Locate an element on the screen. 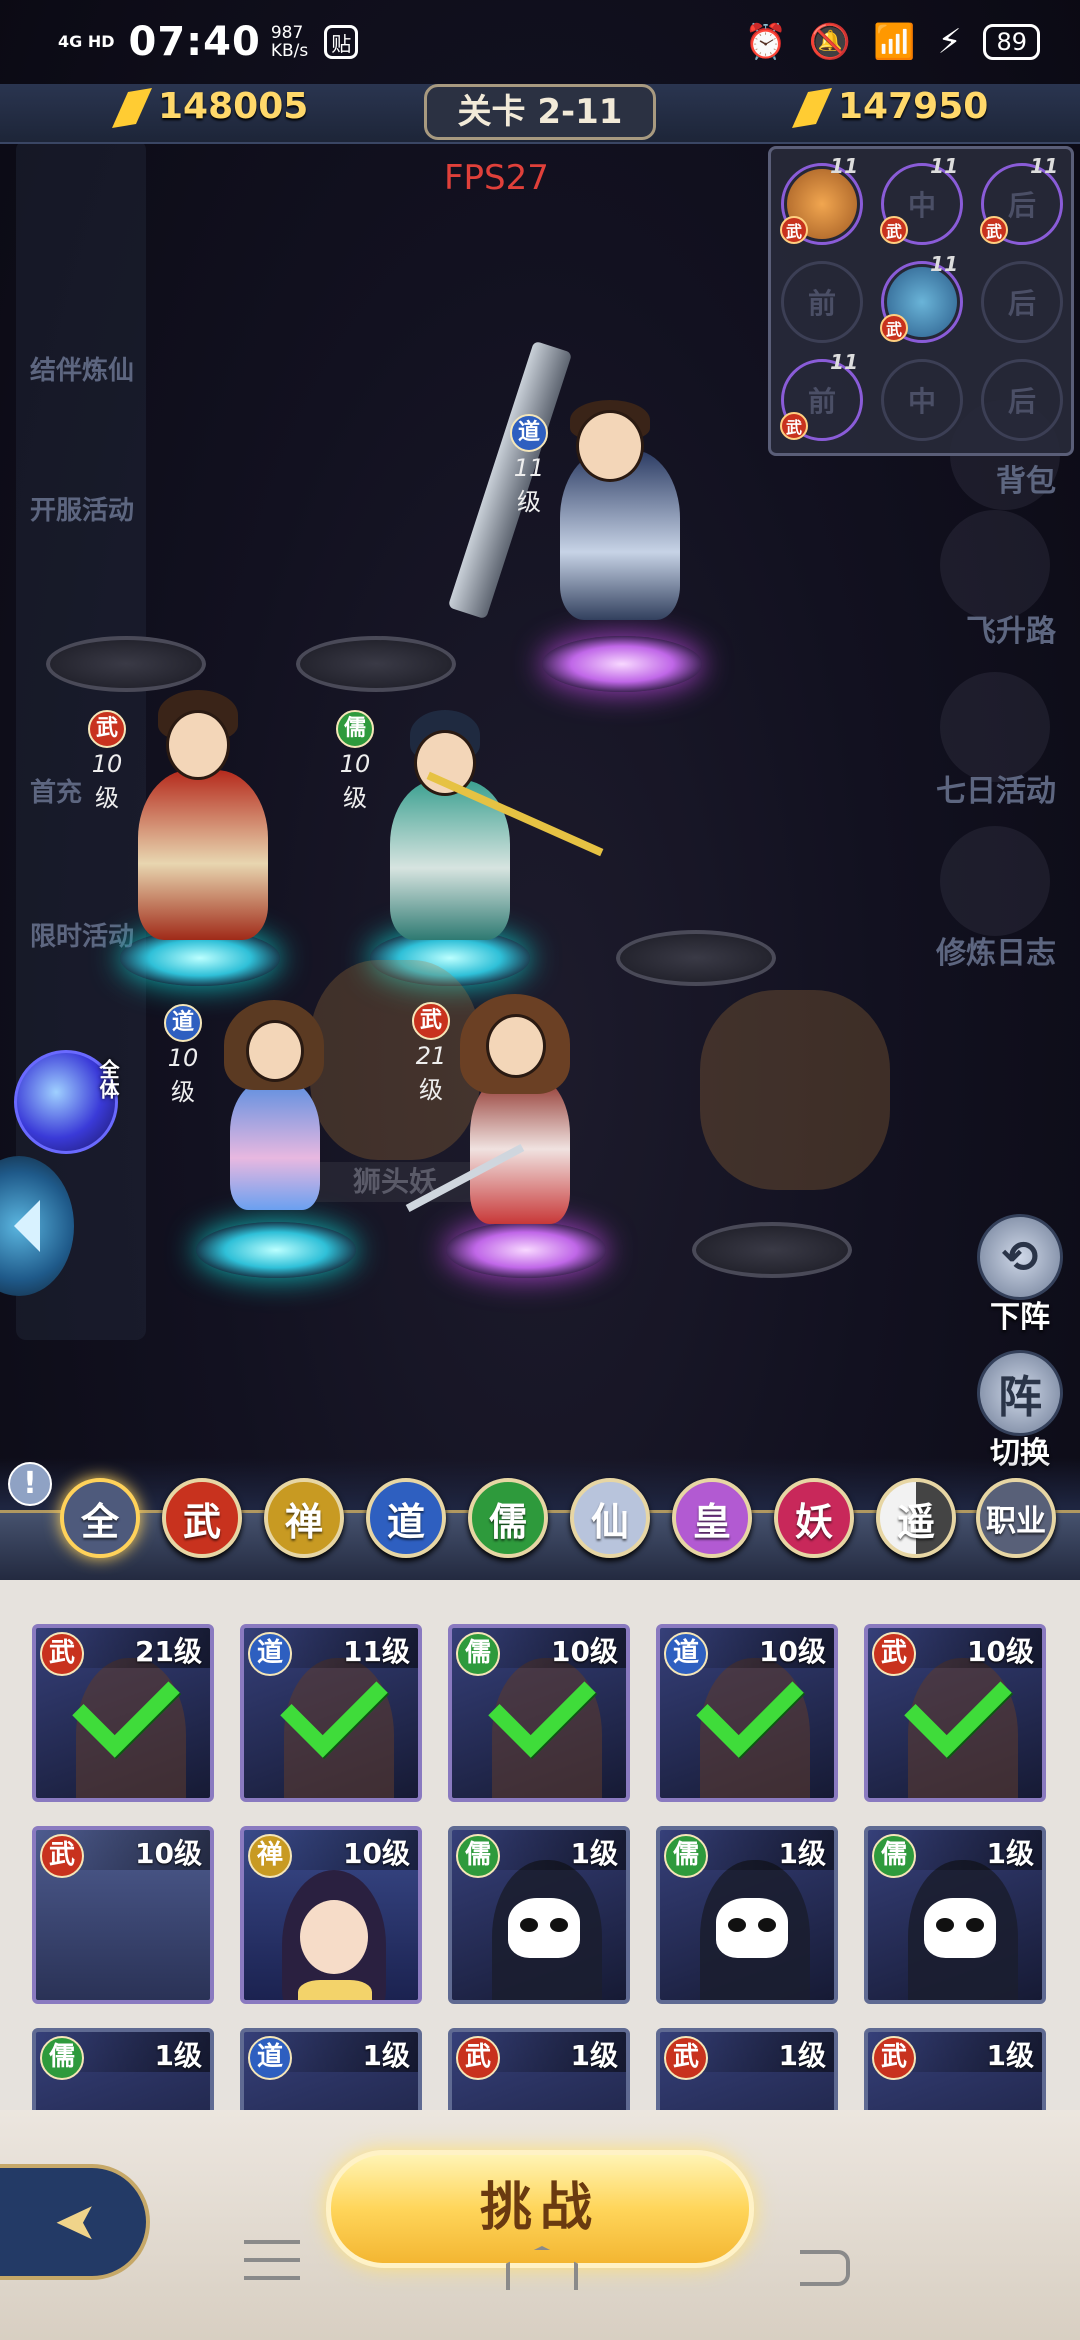 The image size is (1080, 2340). system-back-button is located at coordinates (825, 2268).